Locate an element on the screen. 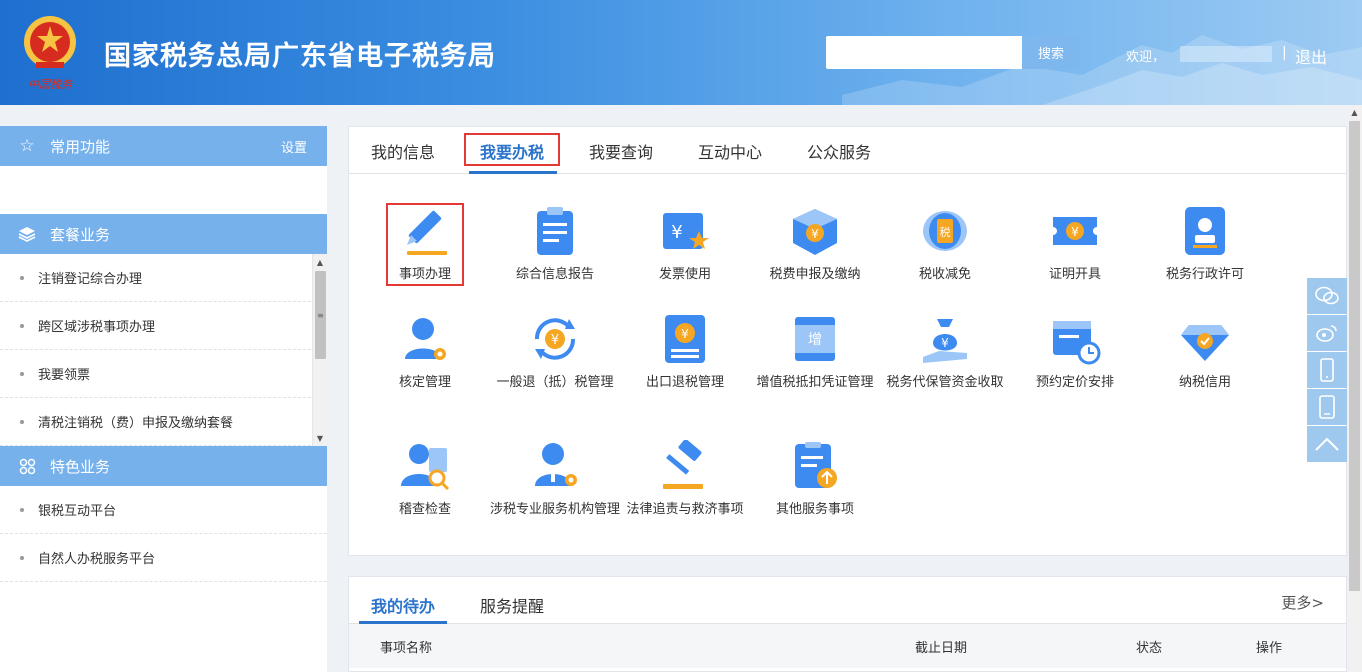 This screenshot has width=1362, height=672. service-label: 证明开具 is located at coordinates (1074, 274).